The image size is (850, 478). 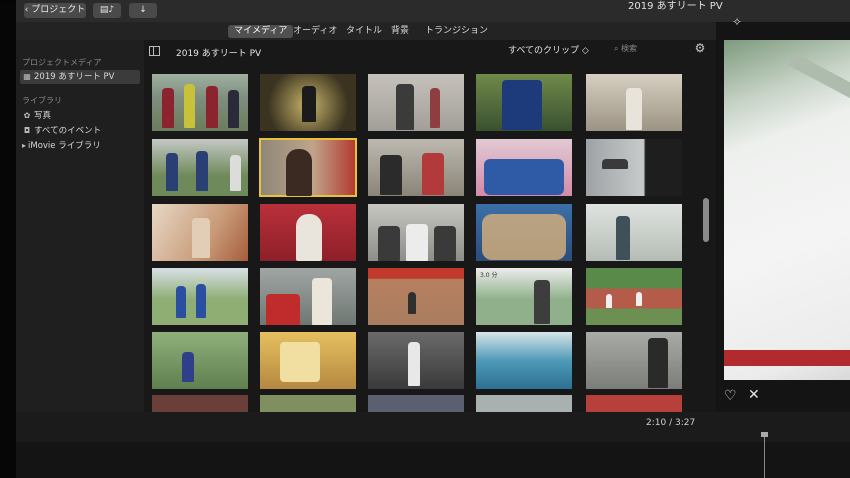 I want to click on tab-backgrounds: 背景, so click(x=400, y=31).